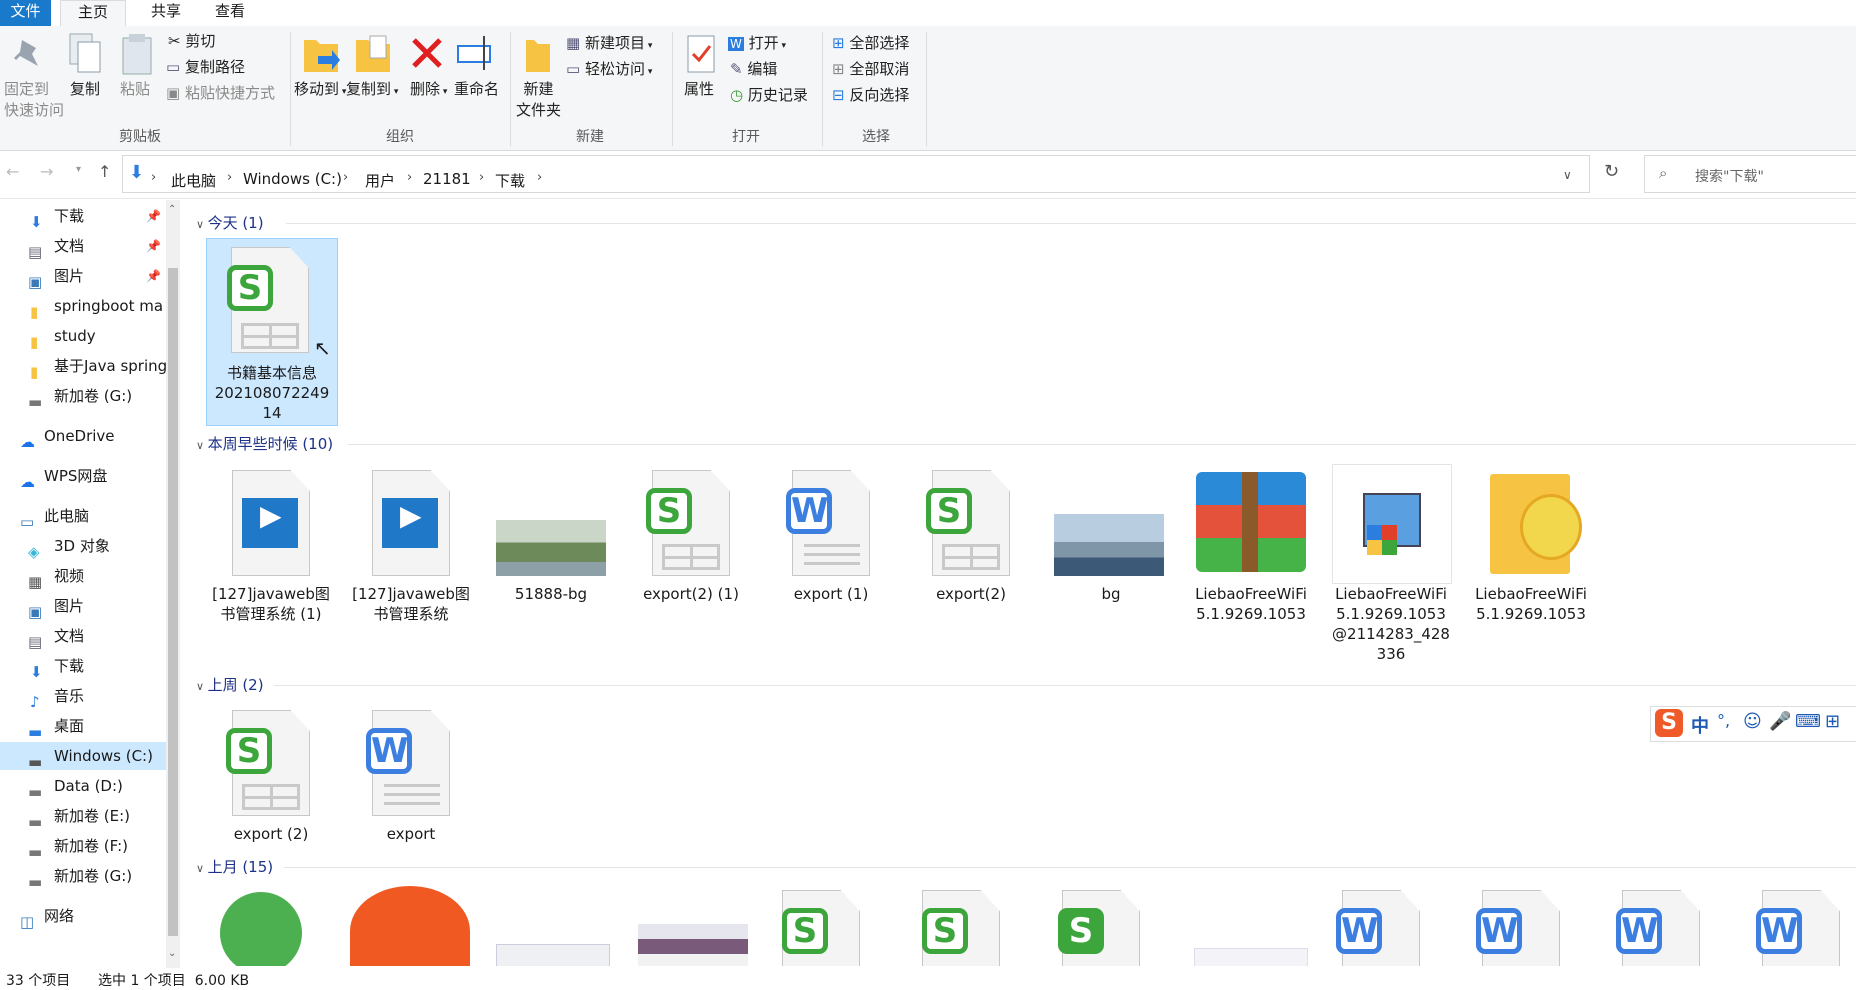 This screenshot has height=990, width=1856. Describe the element at coordinates (292, 179) in the screenshot. I see `breadcrumb-windows-c: Windows (C:)` at that location.